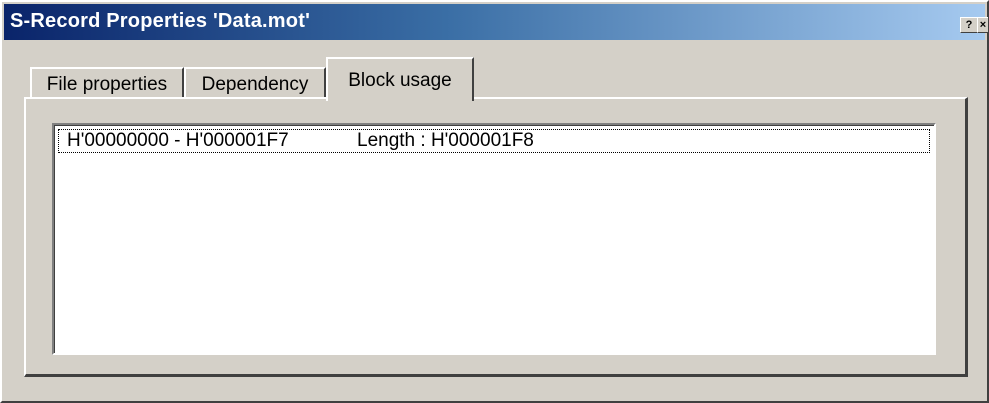 The width and height of the screenshot is (989, 403). I want to click on help-icon: ?, so click(969, 25).